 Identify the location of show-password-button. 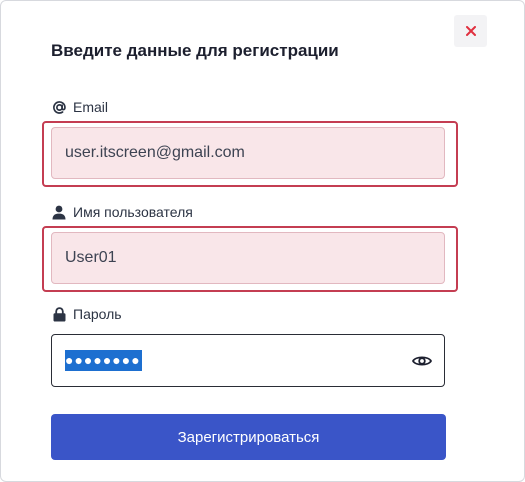
(422, 361).